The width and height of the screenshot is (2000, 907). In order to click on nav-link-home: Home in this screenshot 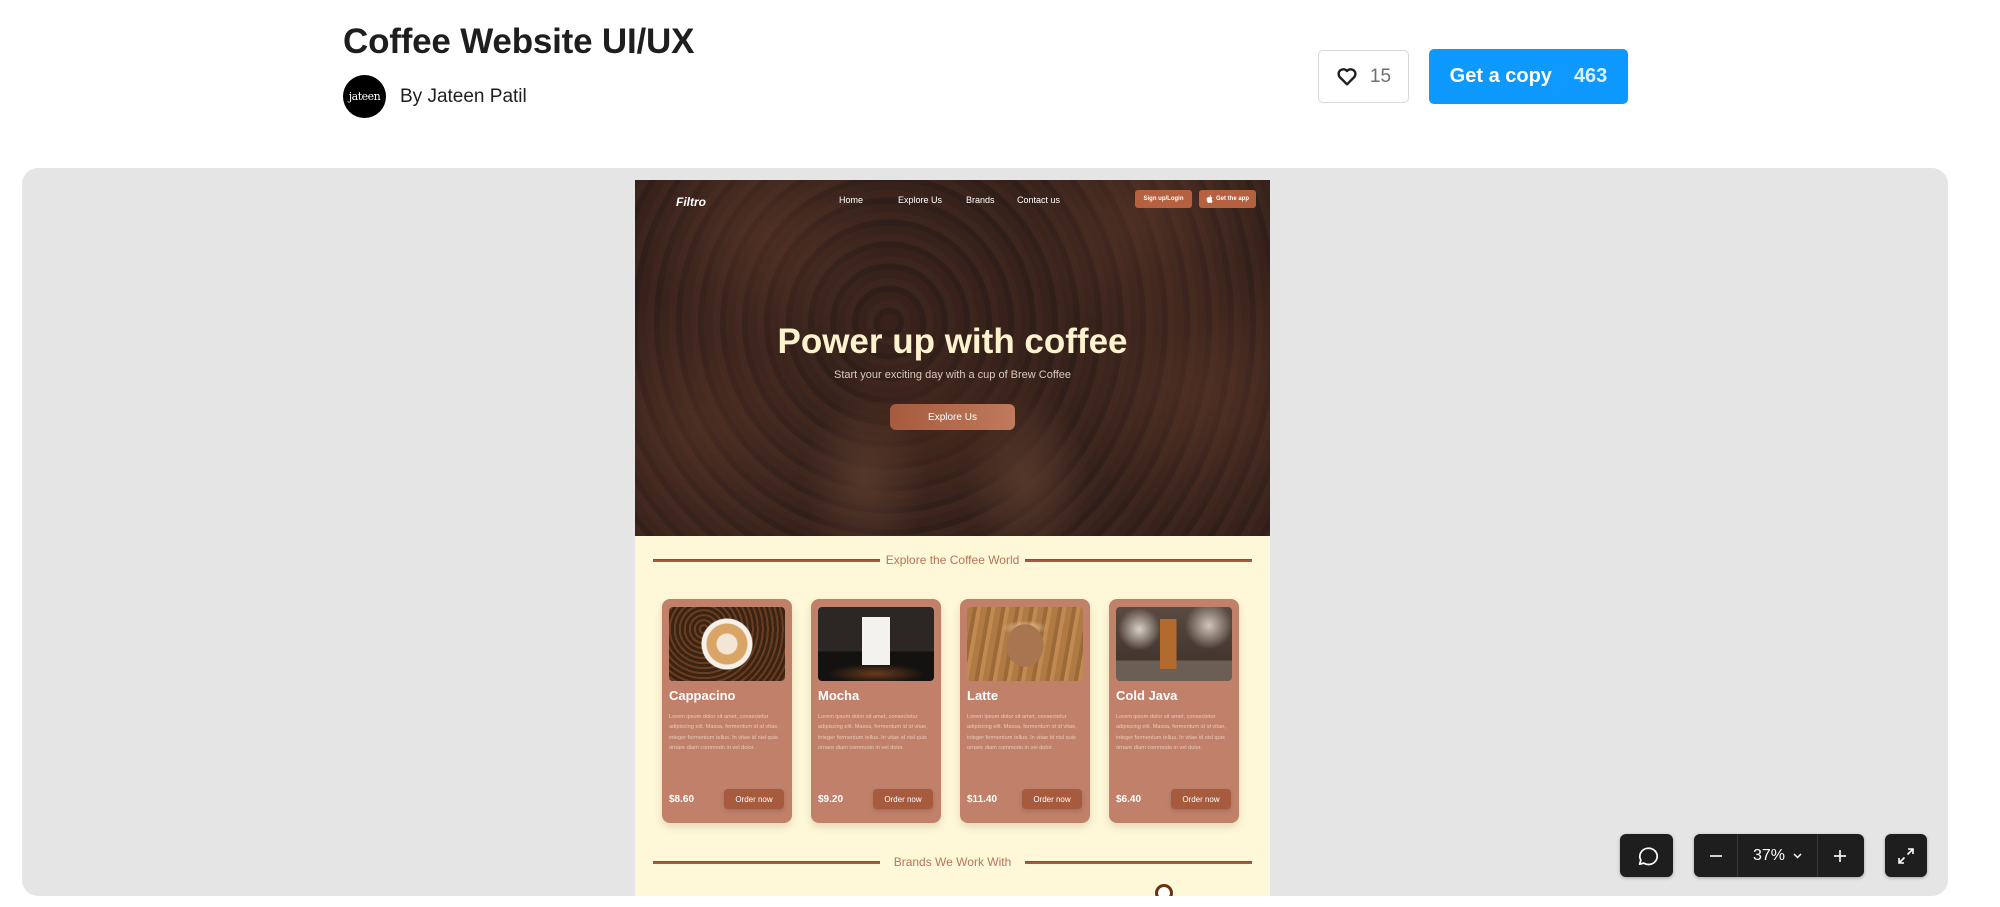, I will do `click(851, 200)`.